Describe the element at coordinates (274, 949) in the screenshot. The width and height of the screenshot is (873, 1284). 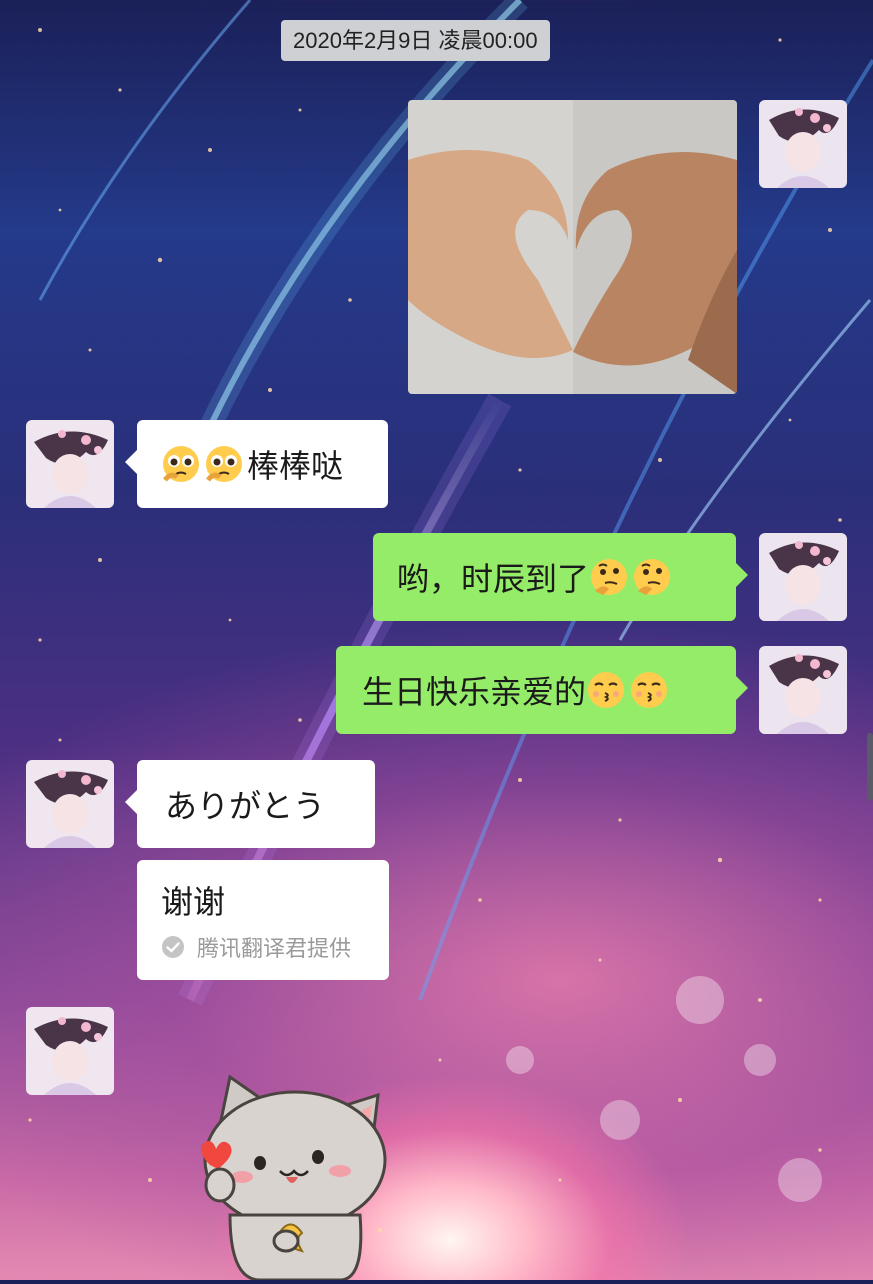
I see `translation-provider-label: 腾讯翻译君提供` at that location.